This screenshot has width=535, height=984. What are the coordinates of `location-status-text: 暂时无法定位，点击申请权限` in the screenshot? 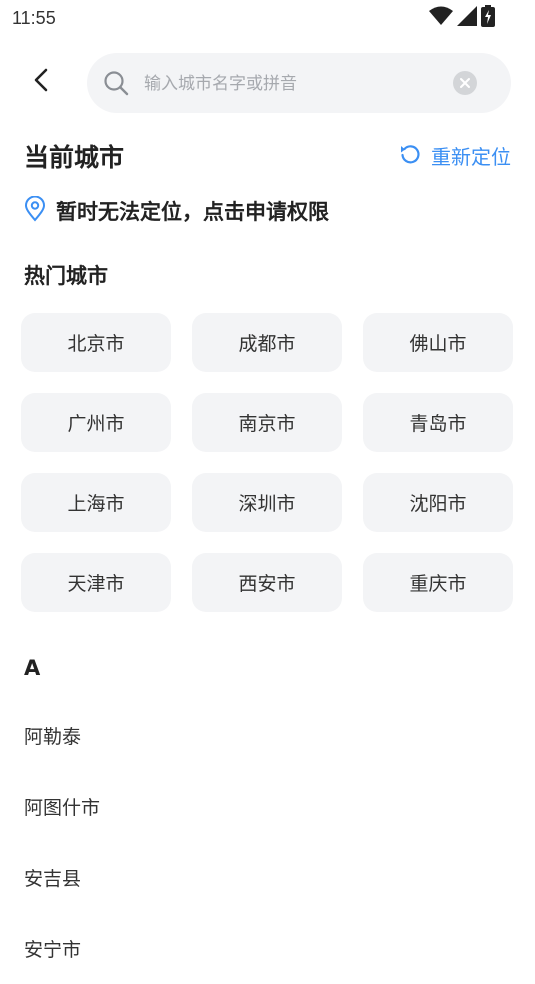 It's located at (192, 212).